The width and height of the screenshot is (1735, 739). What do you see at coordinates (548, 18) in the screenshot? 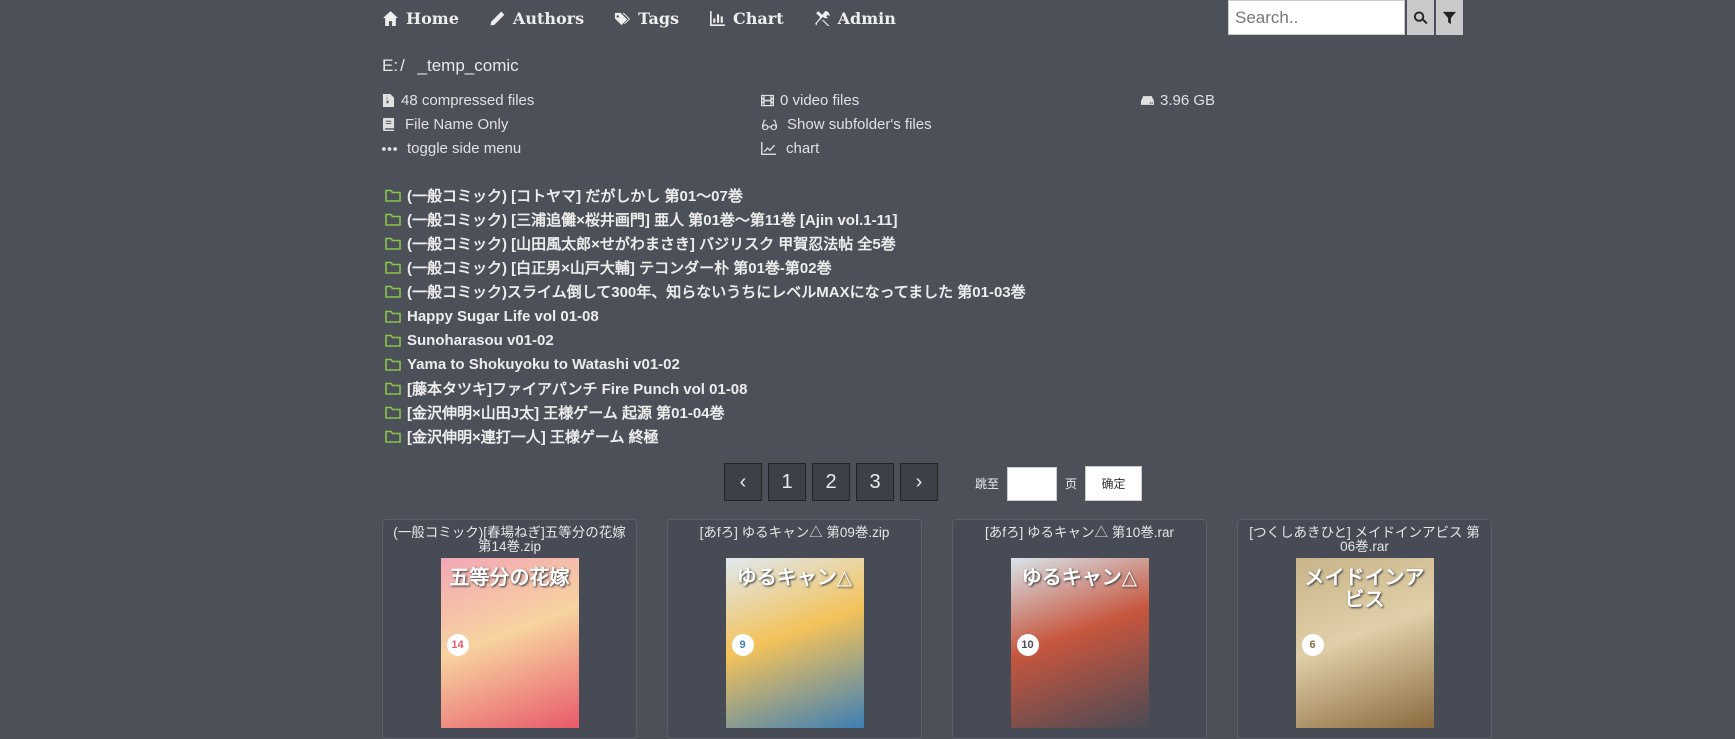
I see `nav-authors-label: Authors` at bounding box center [548, 18].